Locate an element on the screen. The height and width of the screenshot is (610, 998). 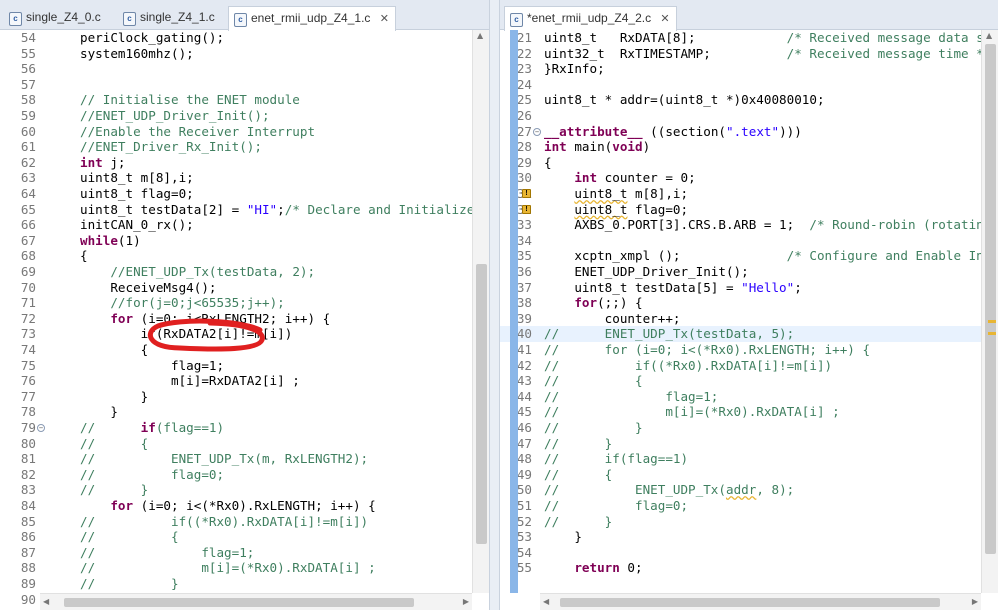
code-line: 34 is located at coordinates (749, 241).